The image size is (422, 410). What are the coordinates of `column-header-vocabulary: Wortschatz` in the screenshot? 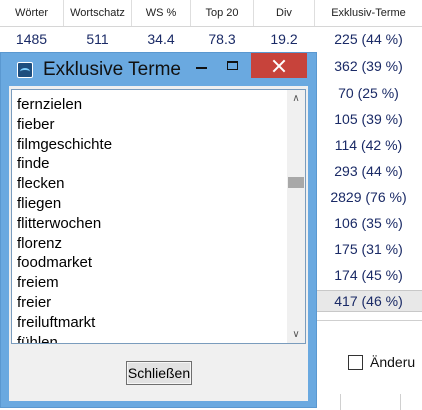 It's located at (98, 13).